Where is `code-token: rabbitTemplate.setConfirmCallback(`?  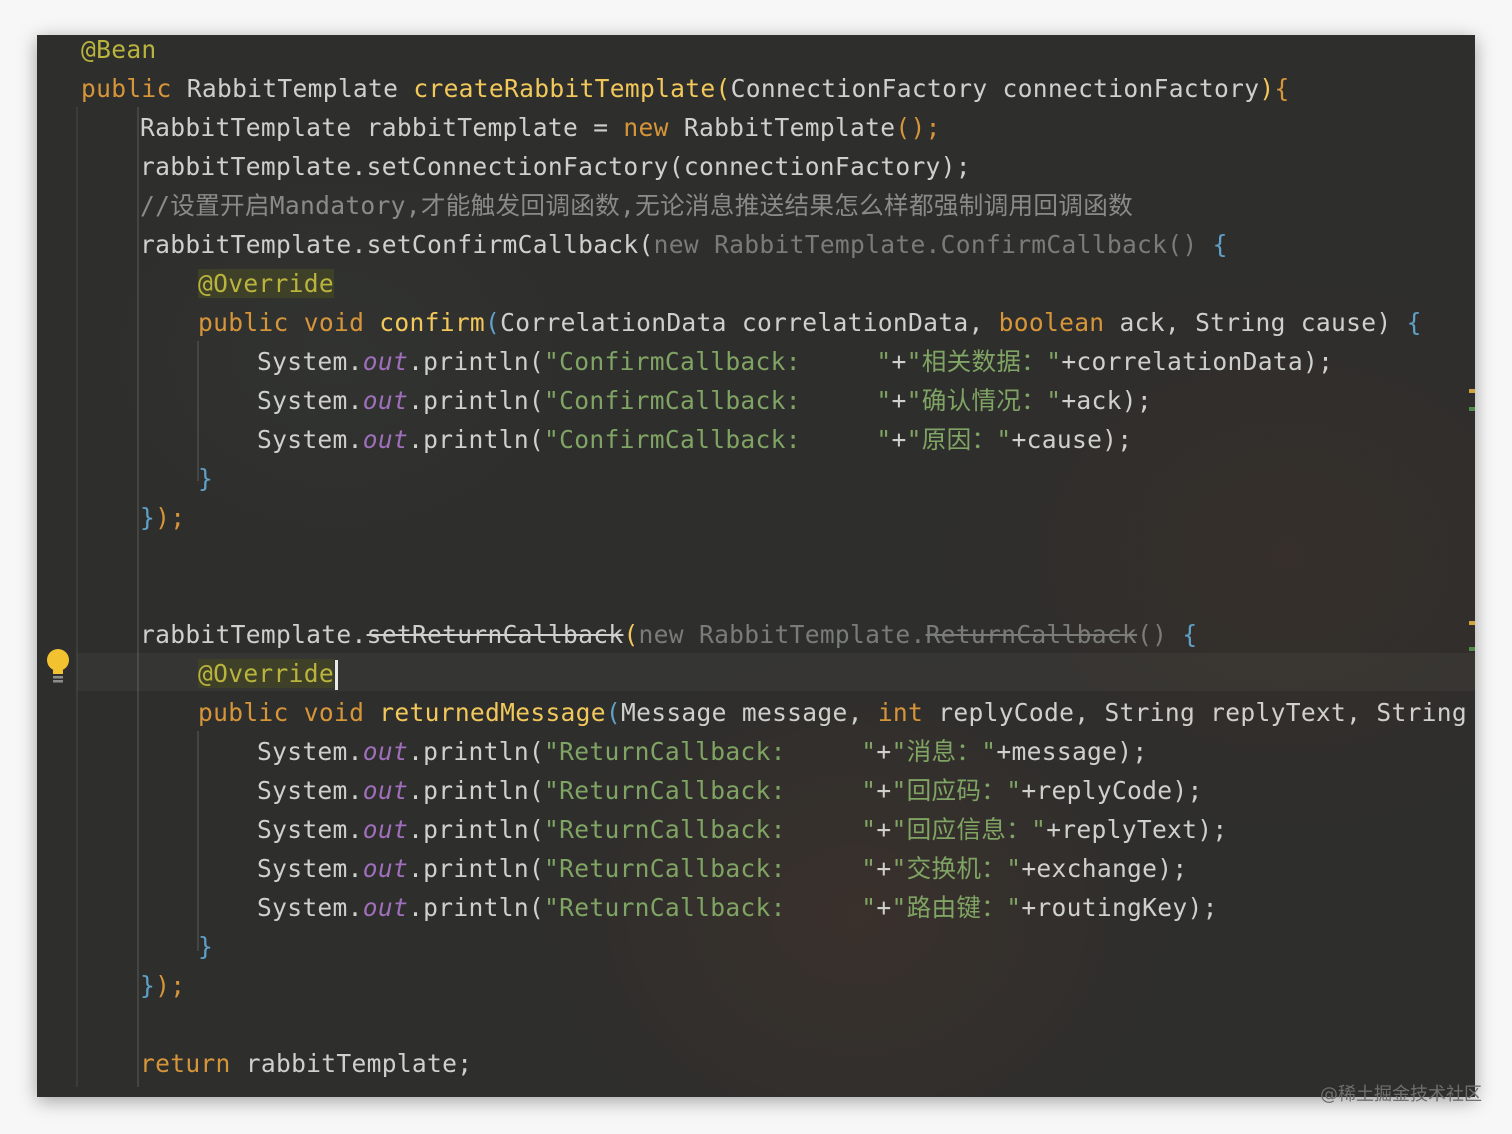 code-token: rabbitTemplate.setConfirmCallback( is located at coordinates (397, 244).